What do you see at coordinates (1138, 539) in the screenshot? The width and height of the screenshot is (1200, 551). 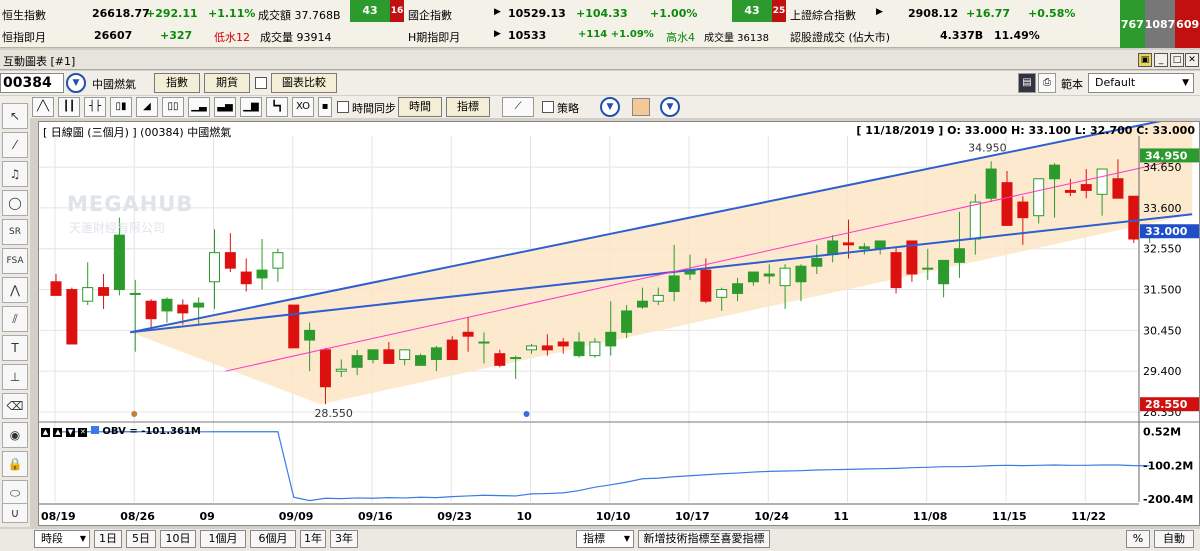 I see `percent-button: %` at bounding box center [1138, 539].